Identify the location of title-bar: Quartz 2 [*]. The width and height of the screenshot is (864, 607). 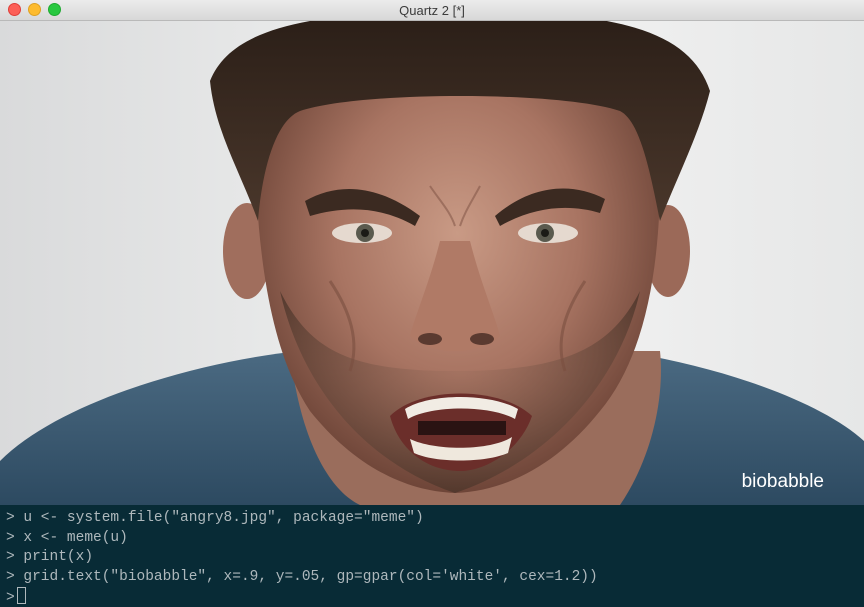
(432, 10).